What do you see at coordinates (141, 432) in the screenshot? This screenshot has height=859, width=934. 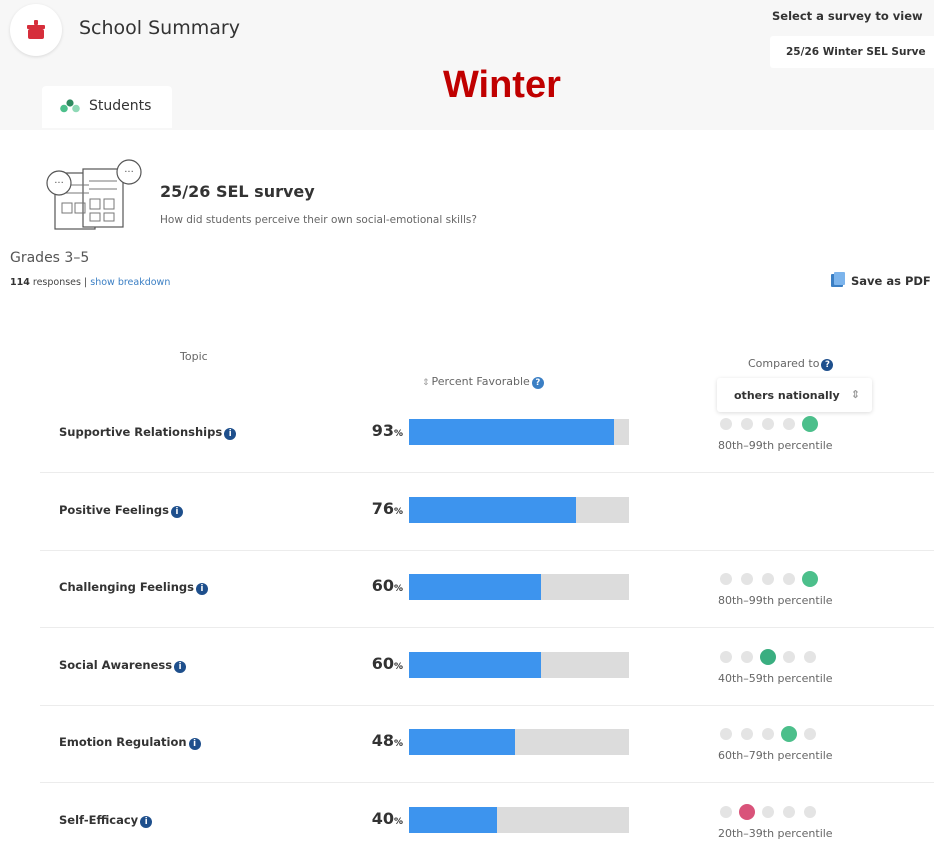 I see `topic-name: Supportive Relationships` at bounding box center [141, 432].